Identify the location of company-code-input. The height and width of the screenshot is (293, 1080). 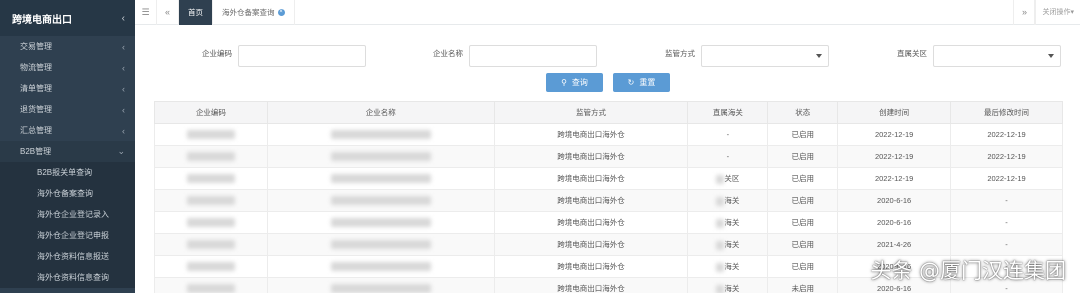
(302, 56).